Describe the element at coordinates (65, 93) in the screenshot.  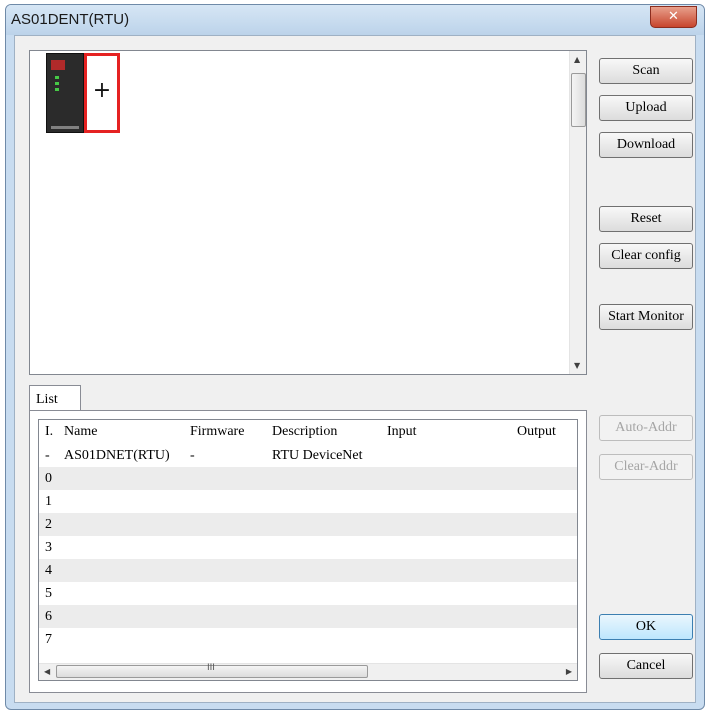
I see `as01dnet-device-image` at that location.